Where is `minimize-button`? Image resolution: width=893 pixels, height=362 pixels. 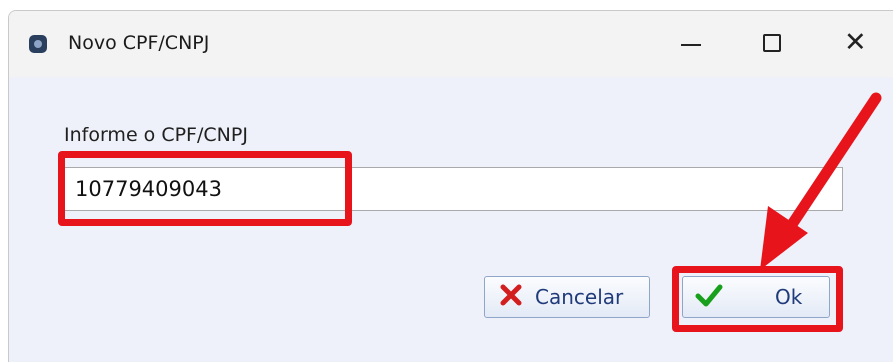
minimize-button is located at coordinates (691, 43).